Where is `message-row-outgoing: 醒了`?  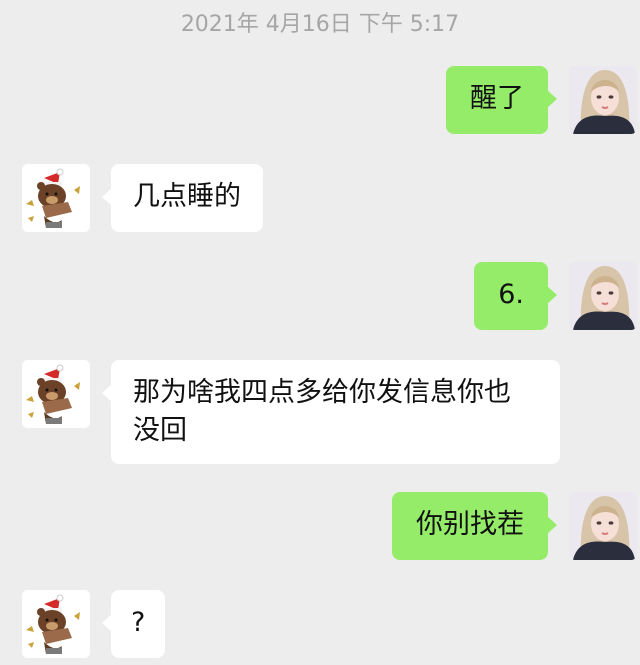 message-row-outgoing: 醒了 is located at coordinates (320, 101).